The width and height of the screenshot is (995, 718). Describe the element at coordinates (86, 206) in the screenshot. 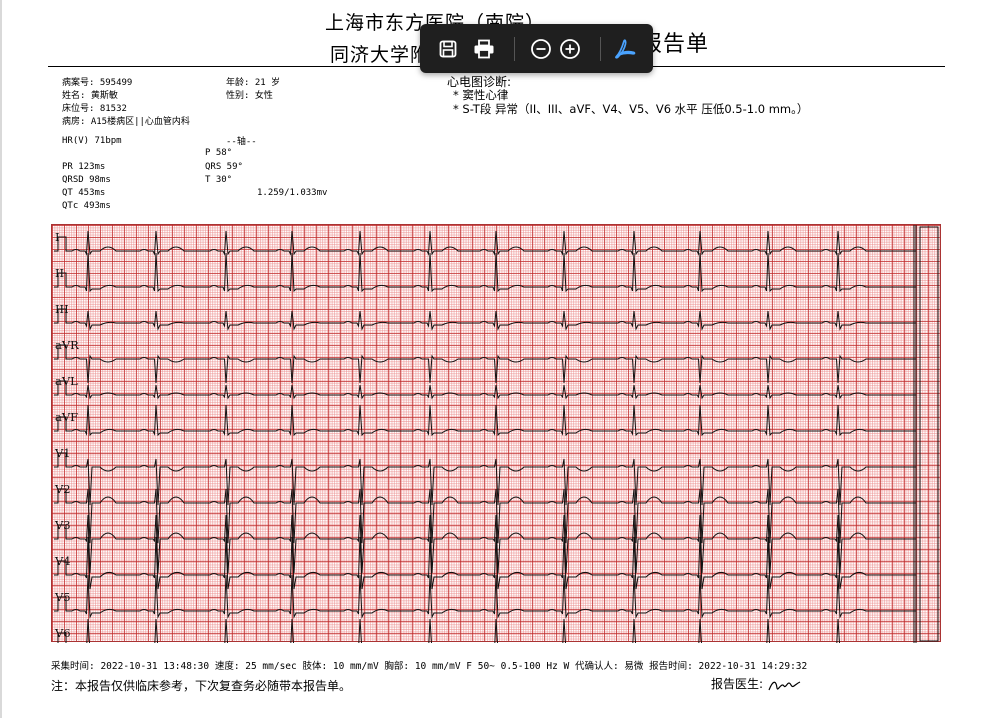

I see `qtc-interval: QTc 493ms` at that location.